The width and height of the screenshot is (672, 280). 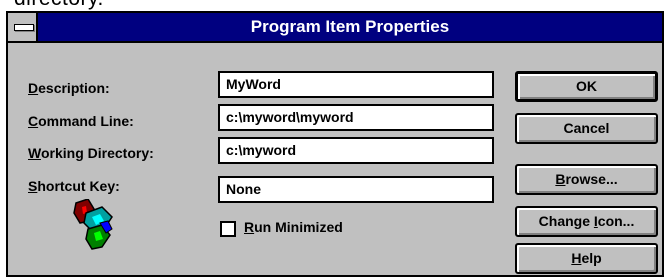 I want to click on title-bar: Program Item Properties, so click(x=335, y=28).